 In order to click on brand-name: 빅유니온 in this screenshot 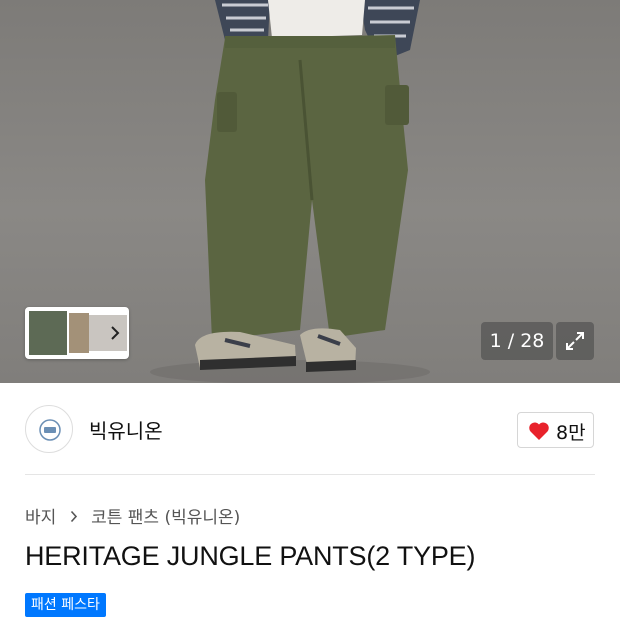, I will do `click(126, 429)`.